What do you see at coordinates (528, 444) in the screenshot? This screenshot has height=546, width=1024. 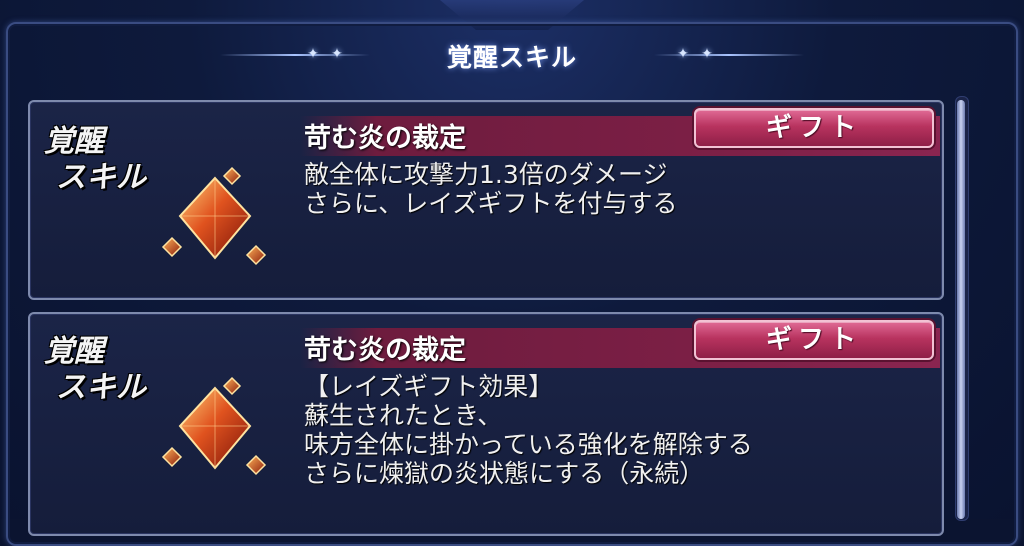 I see `description-line: 味方全体に掛かっている強化を解除する` at bounding box center [528, 444].